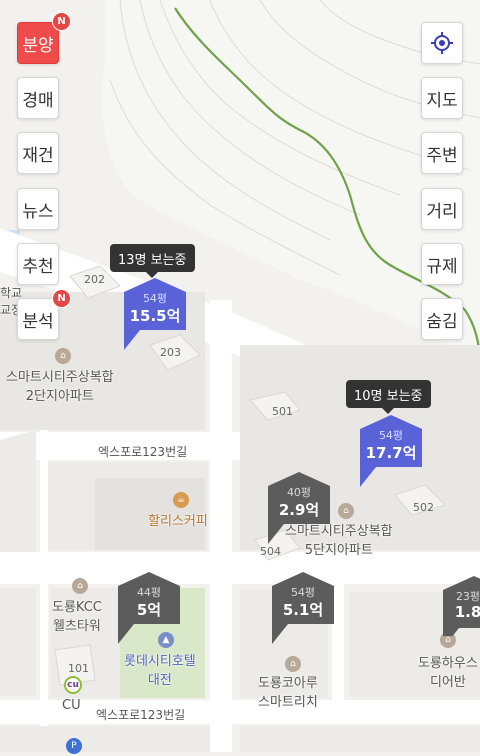 The height and width of the screenshot is (756, 480). I want to click on place-label: 도룡KCC 웰츠타워, so click(77, 617).